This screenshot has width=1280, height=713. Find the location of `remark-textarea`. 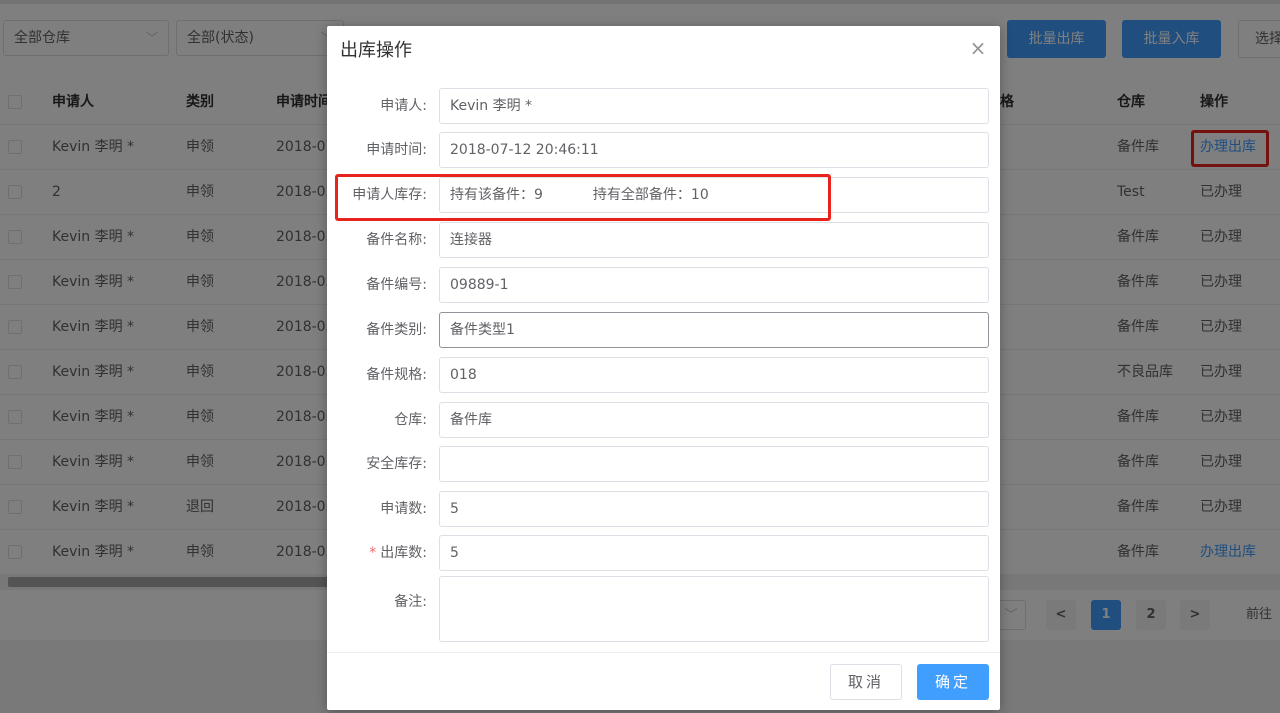

remark-textarea is located at coordinates (714, 609).